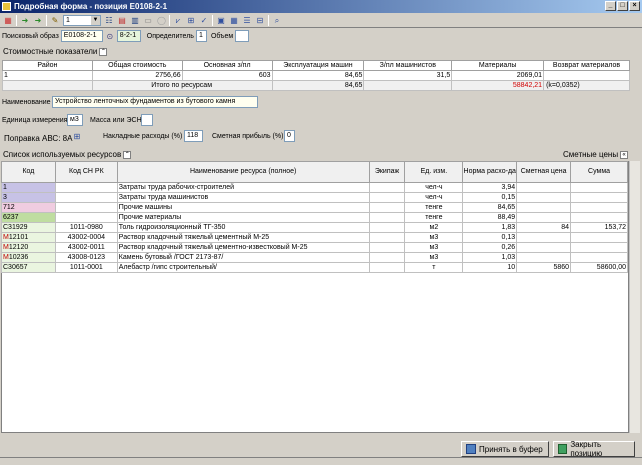 Image resolution: width=642 pixels, height=465 pixels. Describe the element at coordinates (594, 449) in the screenshot. I see `close-position-button: Закрыть позицию` at that location.